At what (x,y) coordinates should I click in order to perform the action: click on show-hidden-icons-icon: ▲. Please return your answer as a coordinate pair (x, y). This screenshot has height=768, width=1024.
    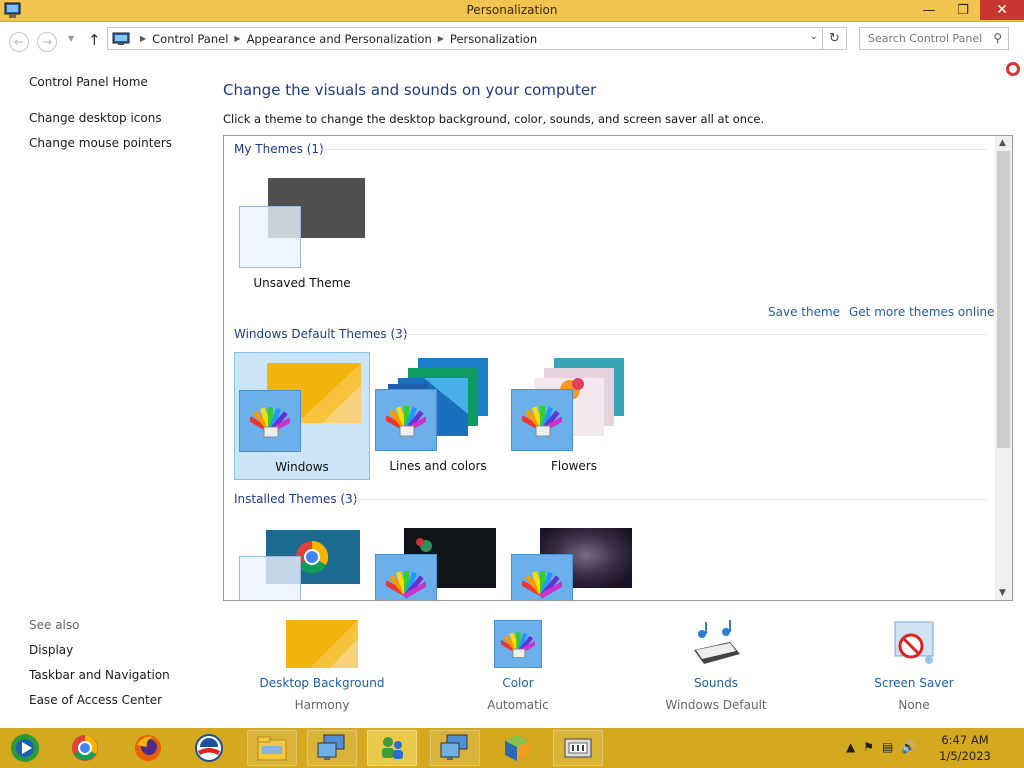
    Looking at the image, I should click on (850, 747).